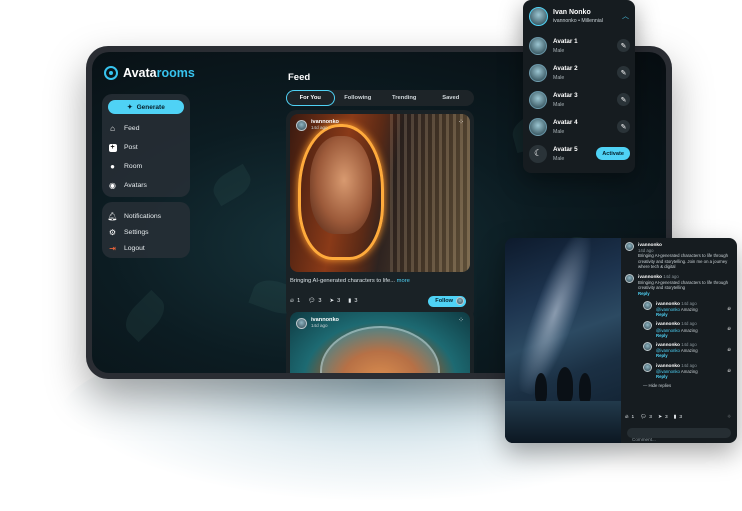 The image size is (742, 511). Describe the element at coordinates (579, 45) in the screenshot. I see `avatar-list-item: Avatar 1 Male ✎` at that location.